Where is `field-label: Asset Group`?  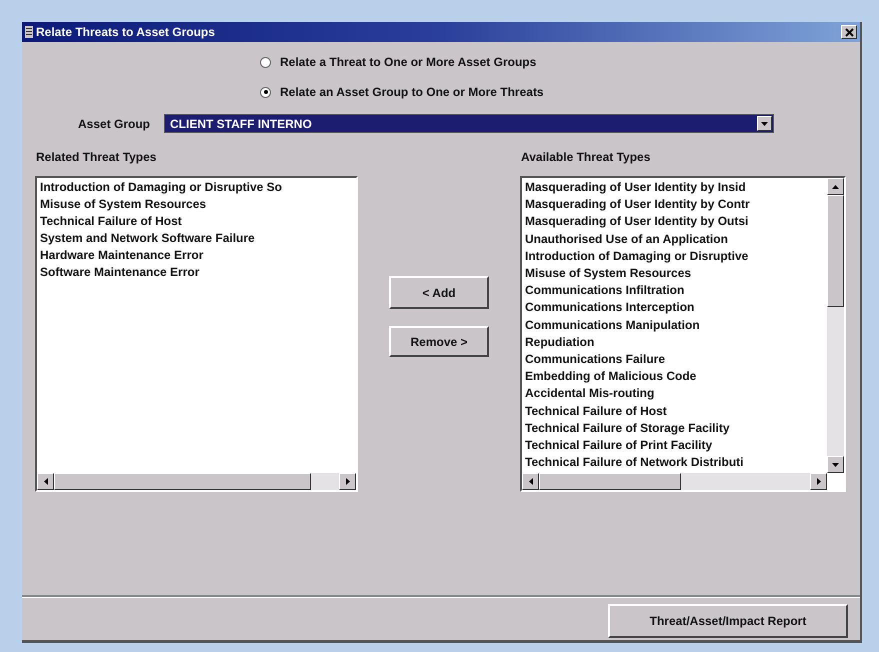
field-label: Asset Group is located at coordinates (114, 123).